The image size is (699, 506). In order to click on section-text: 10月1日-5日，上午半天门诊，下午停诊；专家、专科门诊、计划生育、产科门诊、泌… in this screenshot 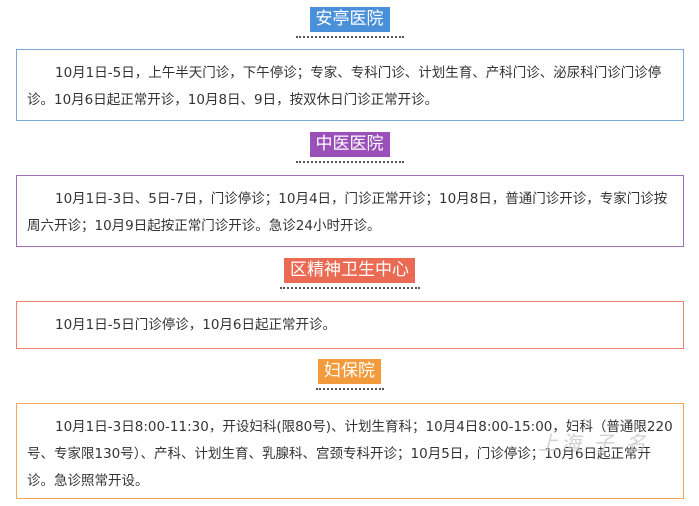, I will do `click(344, 86)`.